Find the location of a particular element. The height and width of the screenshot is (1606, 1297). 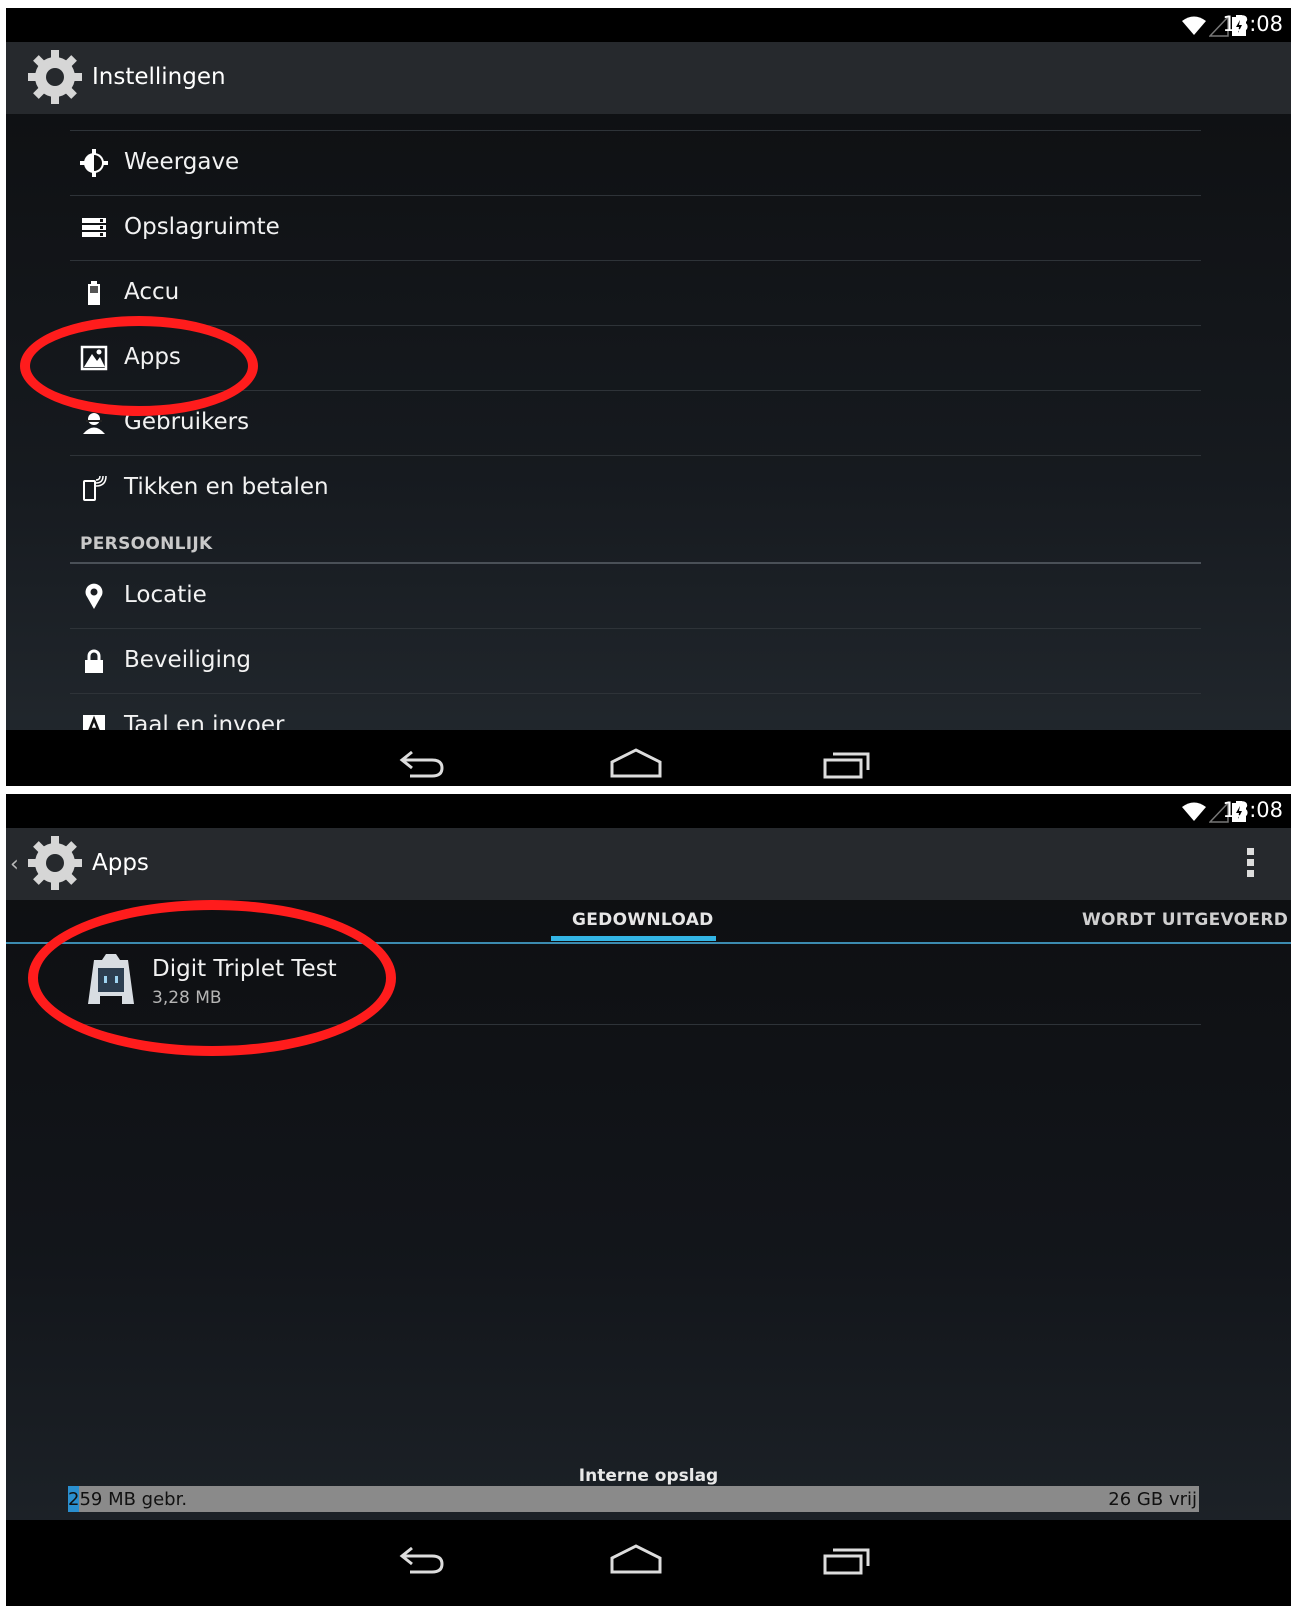

tab-gedownload: GEDOWNLOAD is located at coordinates (643, 920).